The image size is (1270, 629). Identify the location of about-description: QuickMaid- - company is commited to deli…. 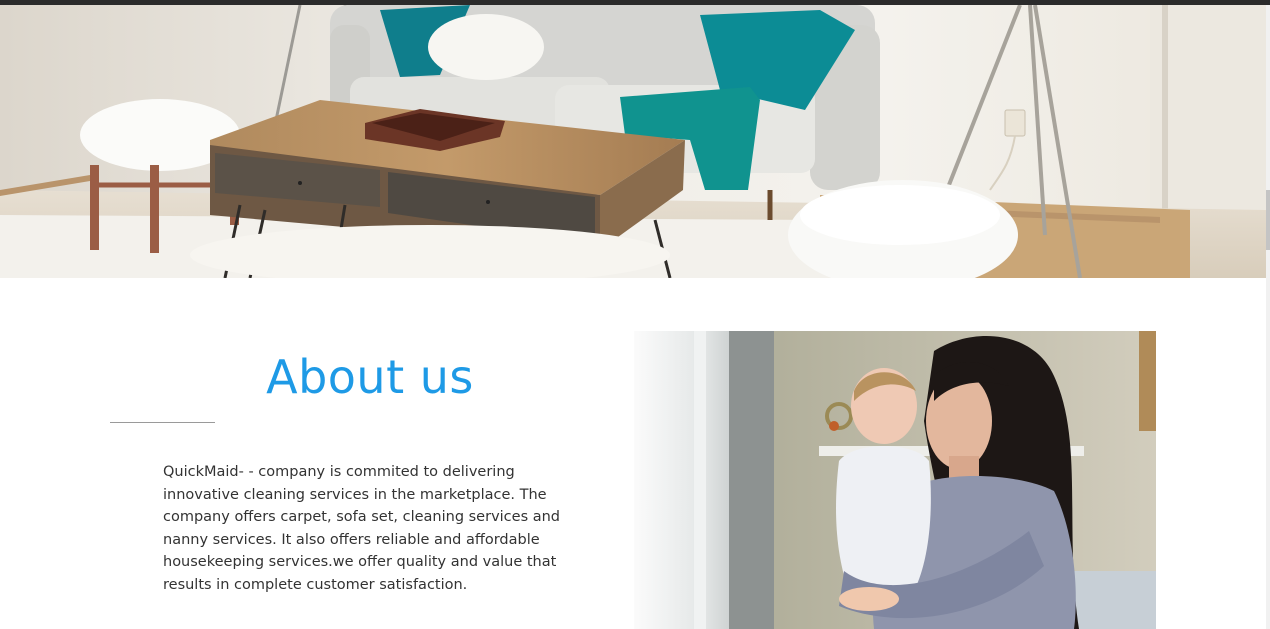
(362, 528).